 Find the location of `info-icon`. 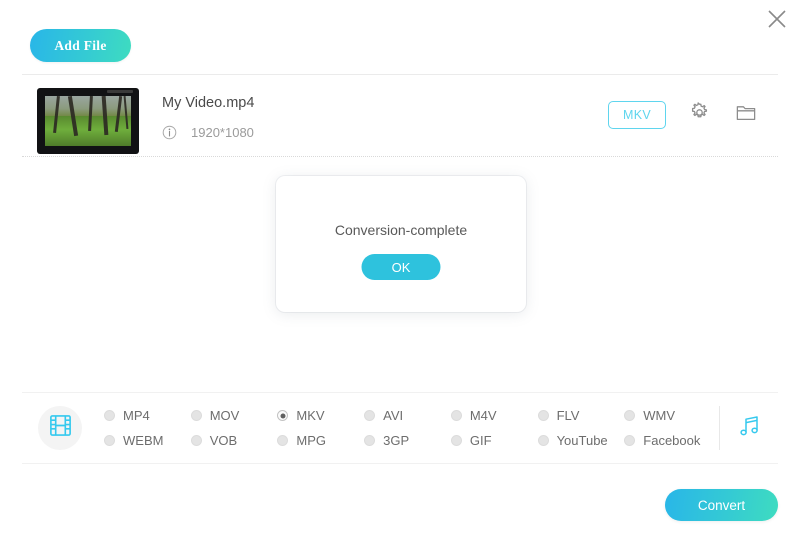

info-icon is located at coordinates (169, 132).